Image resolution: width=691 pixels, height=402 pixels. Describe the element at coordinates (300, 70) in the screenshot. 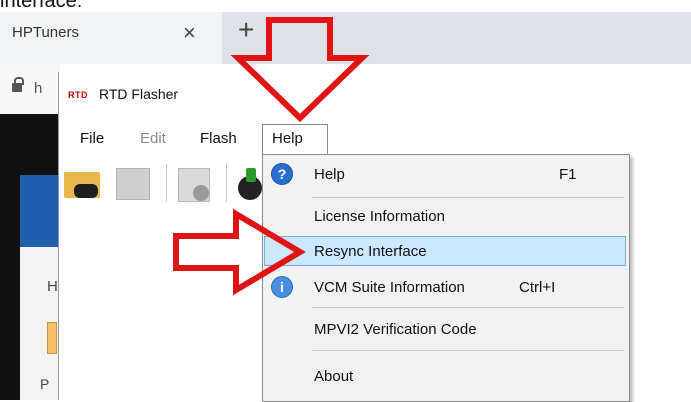

I see `down-arrow-annotation` at that location.